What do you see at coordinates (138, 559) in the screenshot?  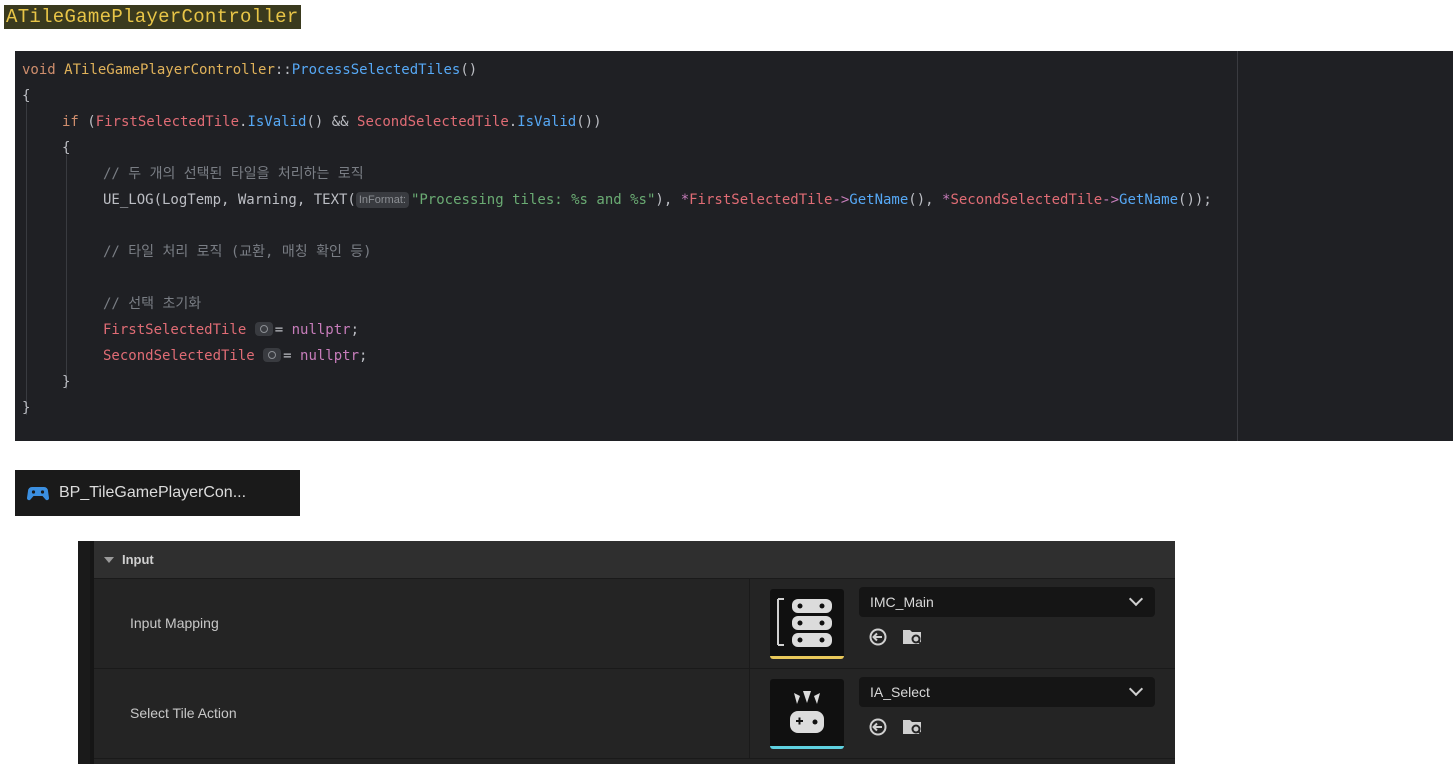 I see `section-title: Input` at bounding box center [138, 559].